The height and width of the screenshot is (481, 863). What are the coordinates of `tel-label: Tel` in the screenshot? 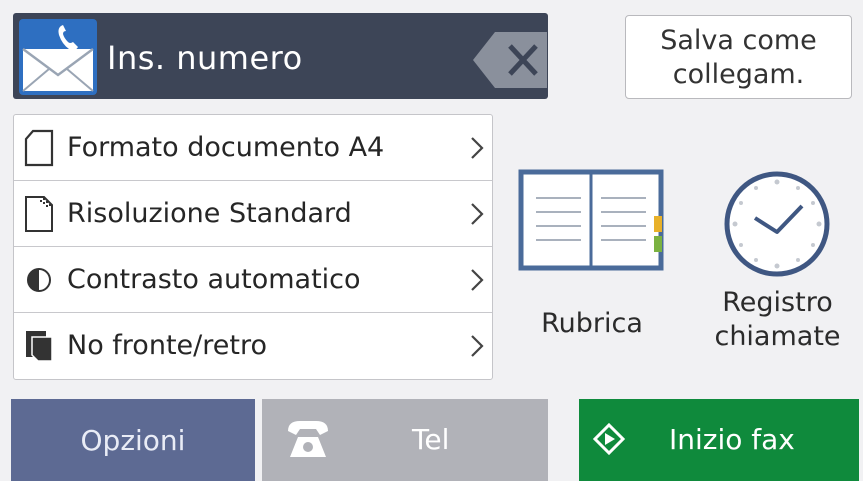 It's located at (431, 439).